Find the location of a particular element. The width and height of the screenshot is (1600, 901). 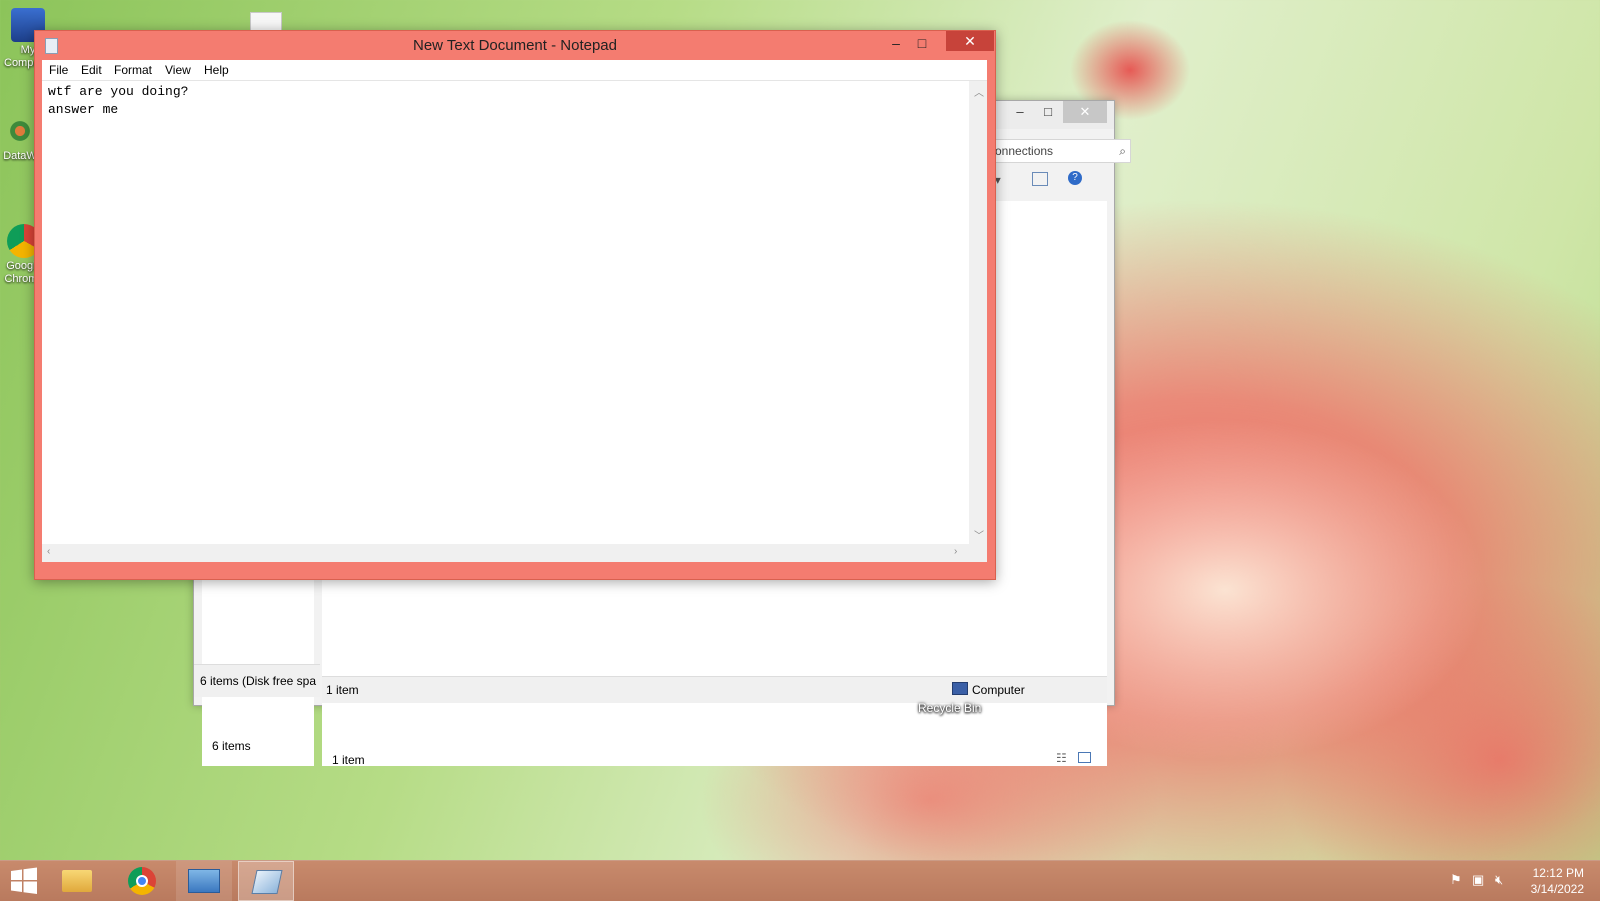

clock-time: 12:12 PM is located at coordinates (1558, 873).